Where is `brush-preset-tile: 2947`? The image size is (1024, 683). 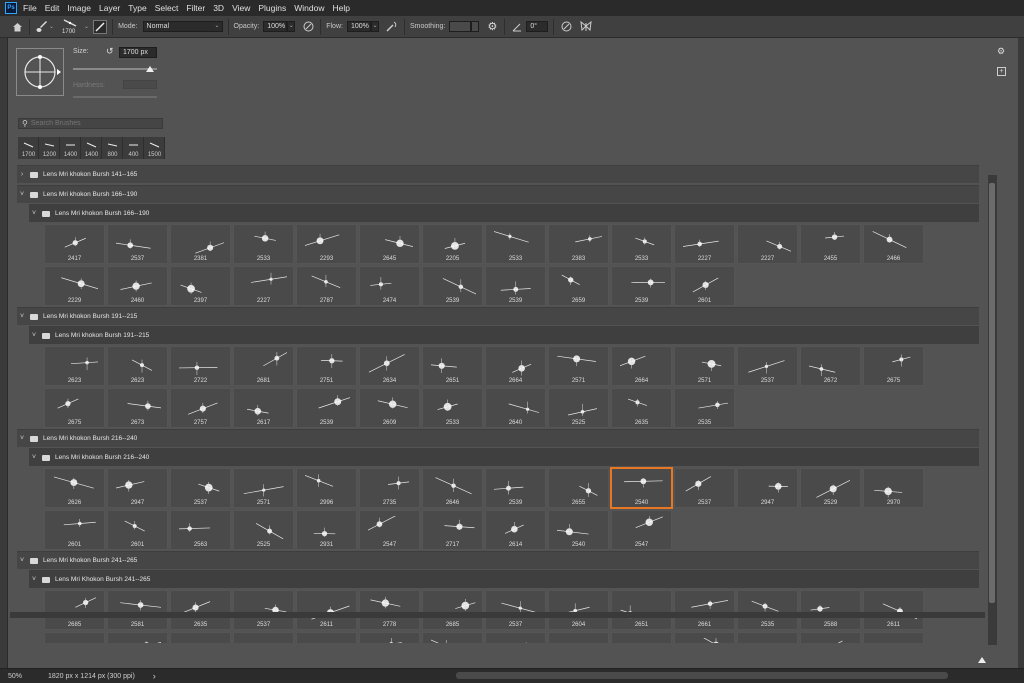 brush-preset-tile: 2947 is located at coordinates (767, 488).